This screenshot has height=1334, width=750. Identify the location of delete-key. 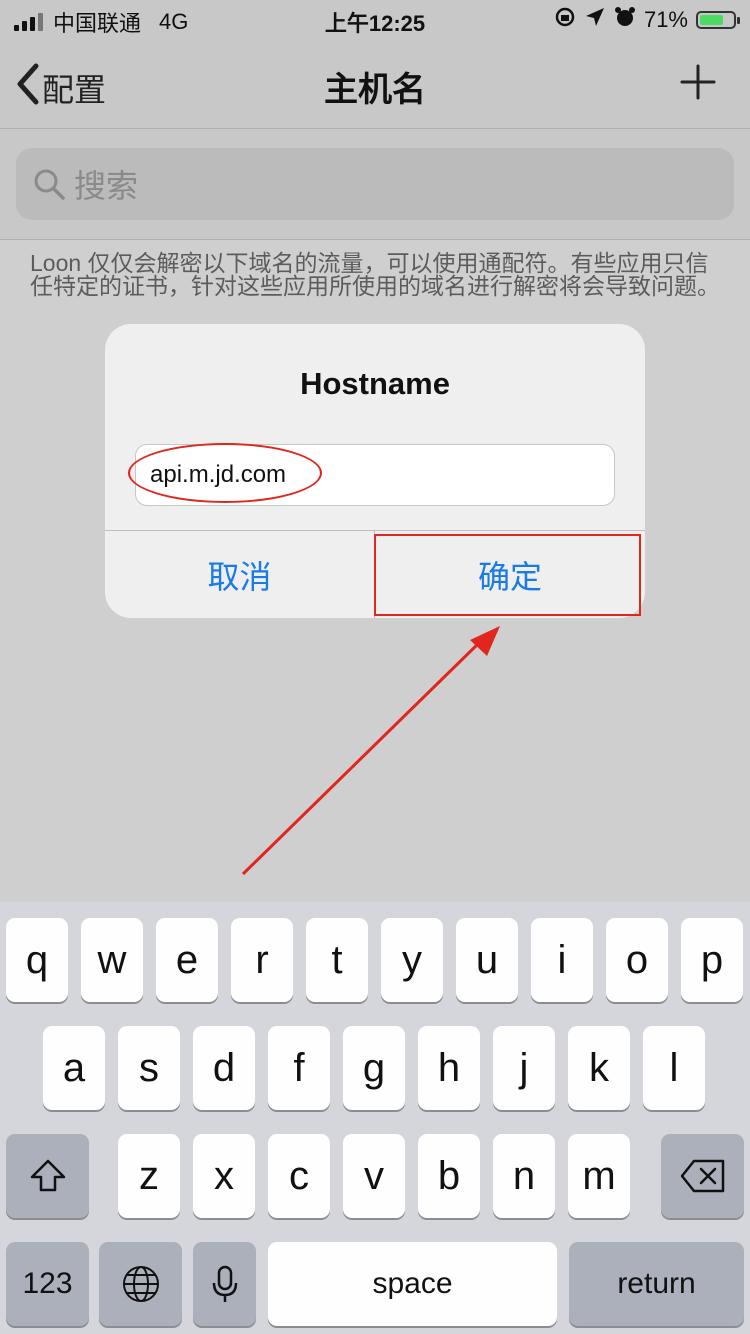
(702, 1176).